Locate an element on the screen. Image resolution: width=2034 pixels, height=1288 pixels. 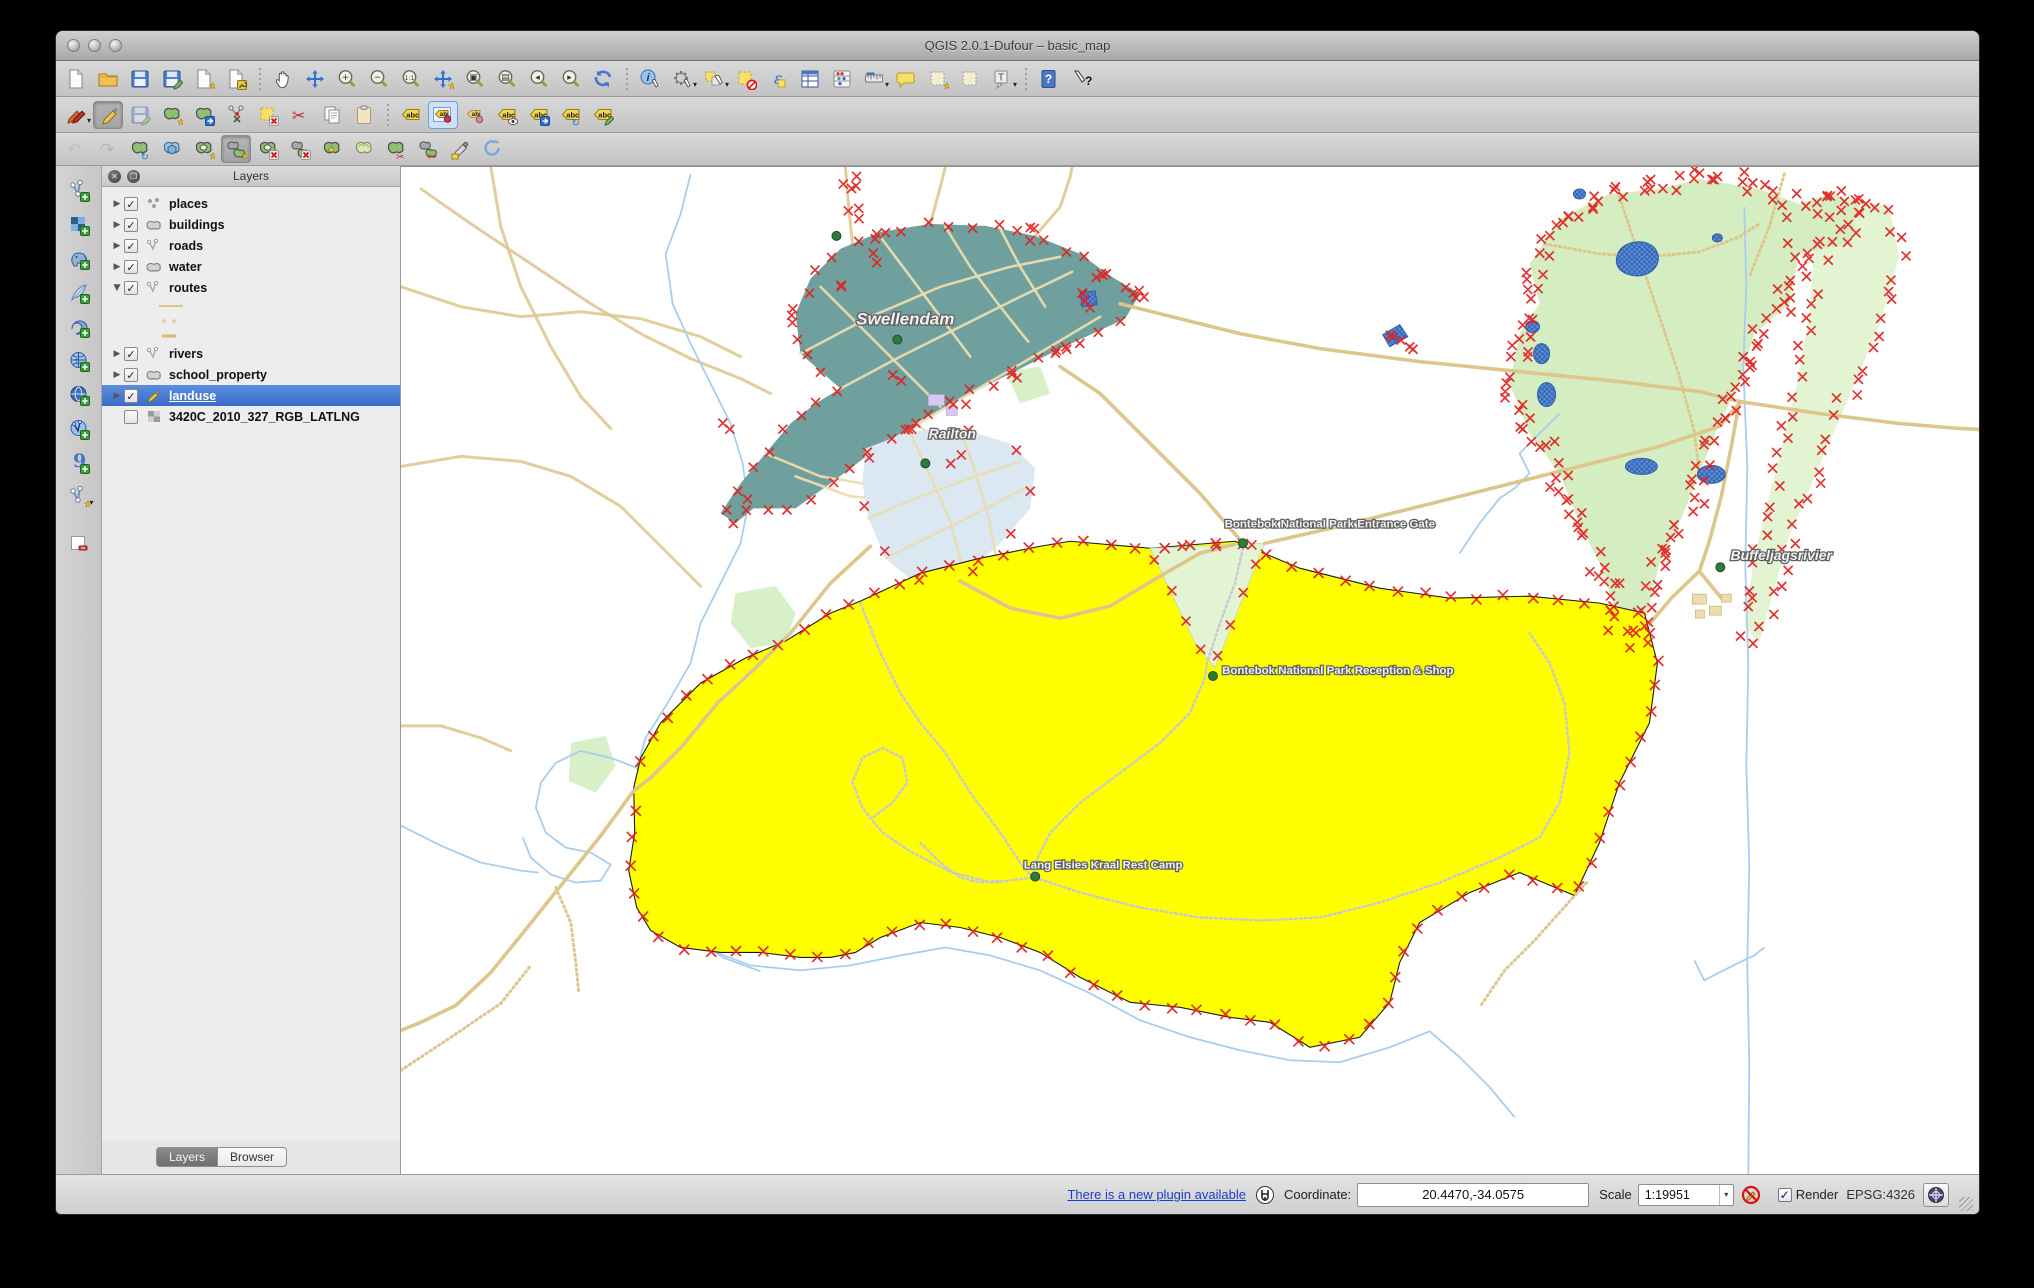
refresh-map-button is located at coordinates (603, 79).